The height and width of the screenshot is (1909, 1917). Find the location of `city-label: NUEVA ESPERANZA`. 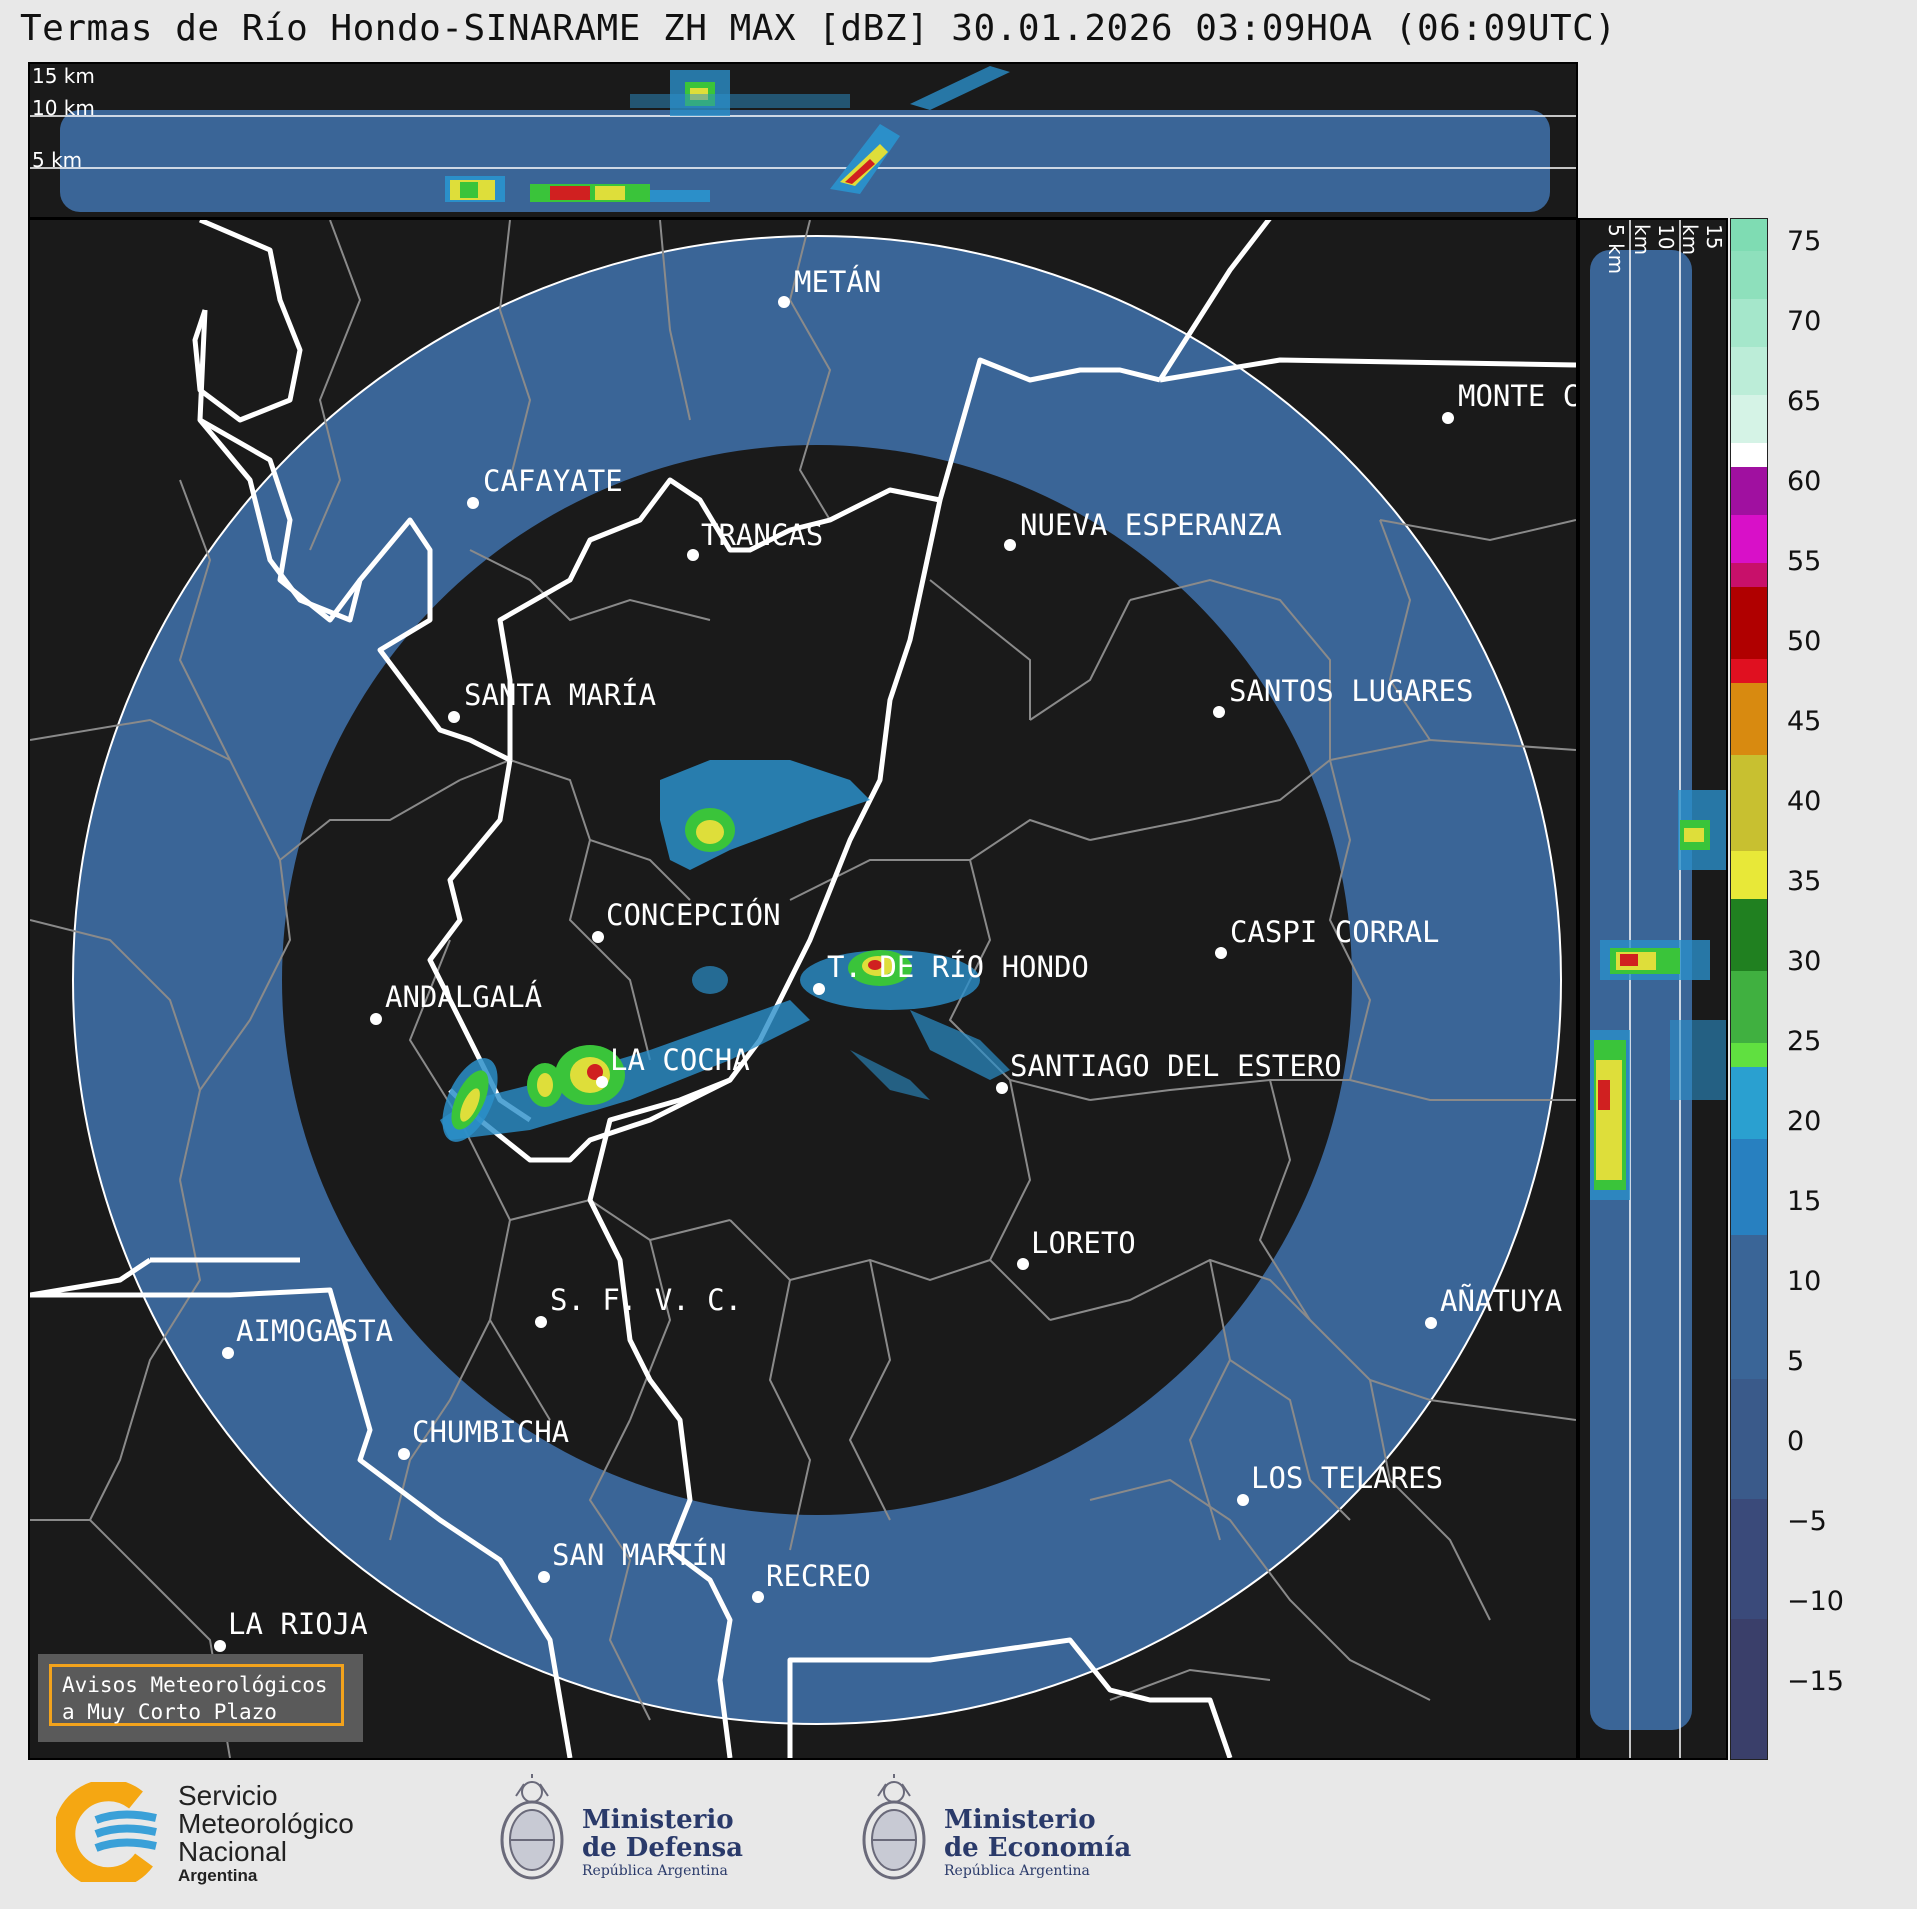

city-label: NUEVA ESPERANZA is located at coordinates (1151, 525).